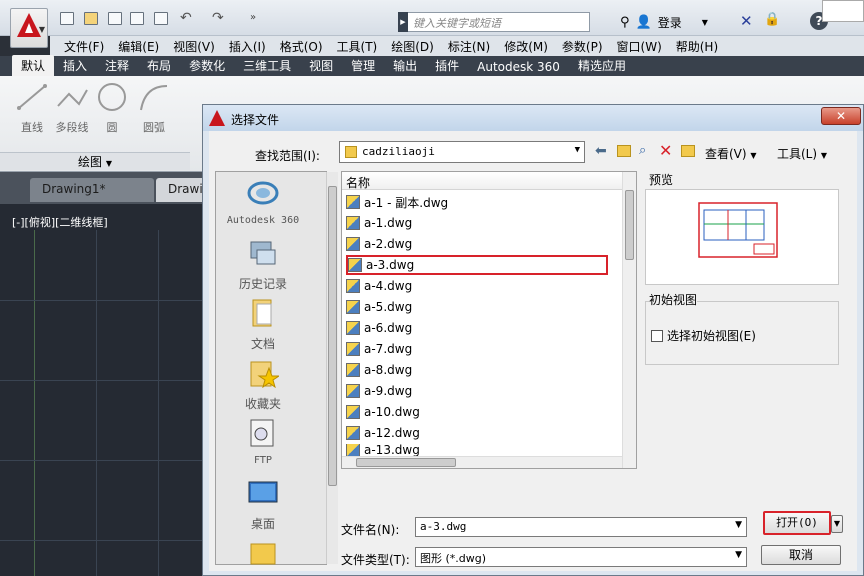 Image resolution: width=864 pixels, height=576 pixels. I want to click on delete-icon: ✕, so click(665, 150).